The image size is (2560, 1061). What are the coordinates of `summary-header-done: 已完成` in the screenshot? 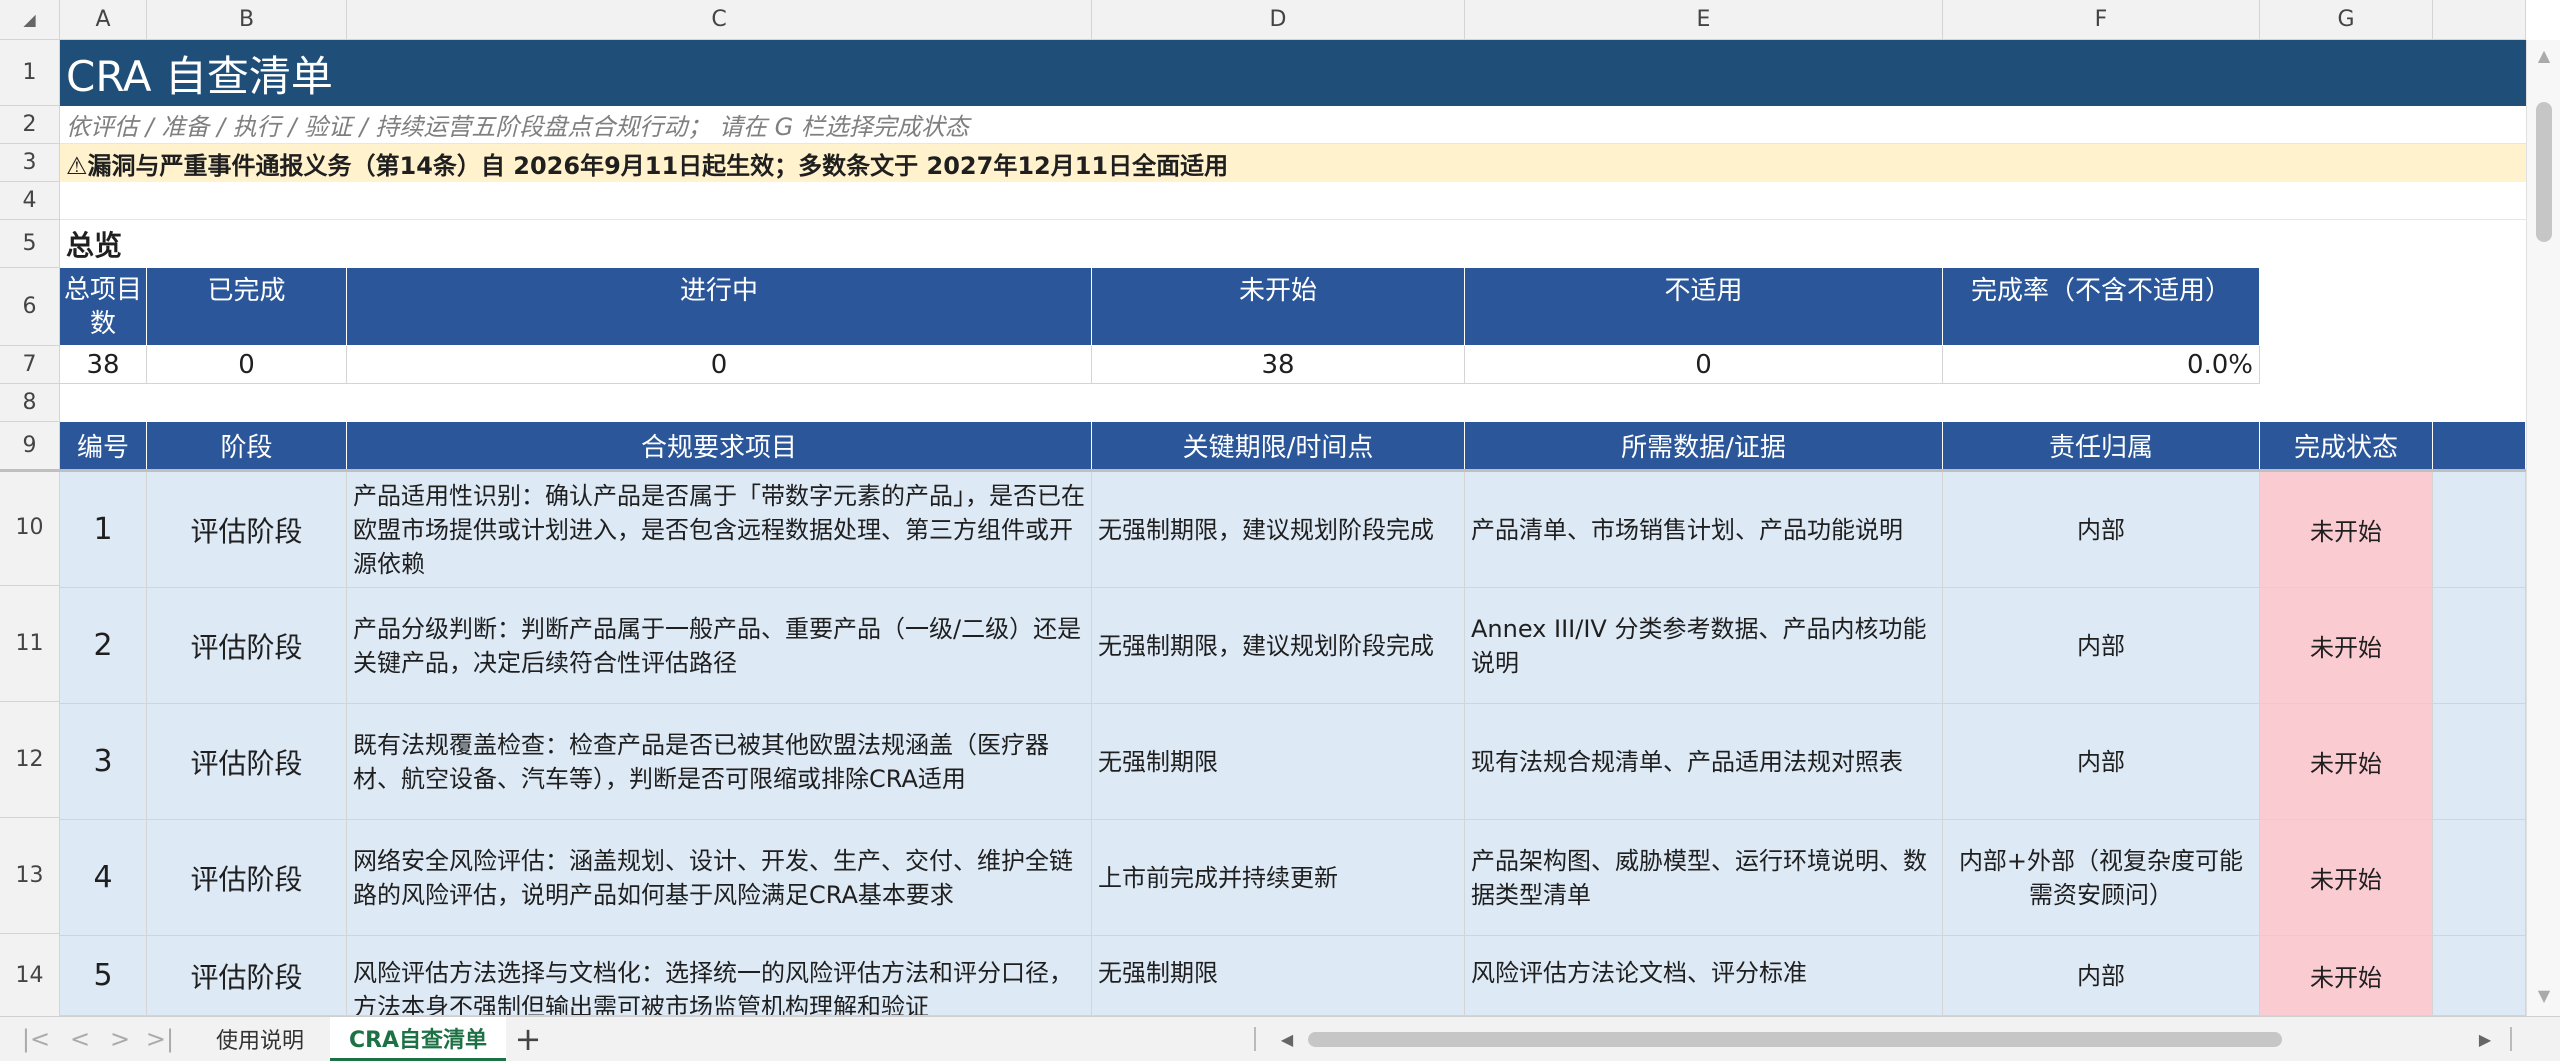 It's located at (247, 307).